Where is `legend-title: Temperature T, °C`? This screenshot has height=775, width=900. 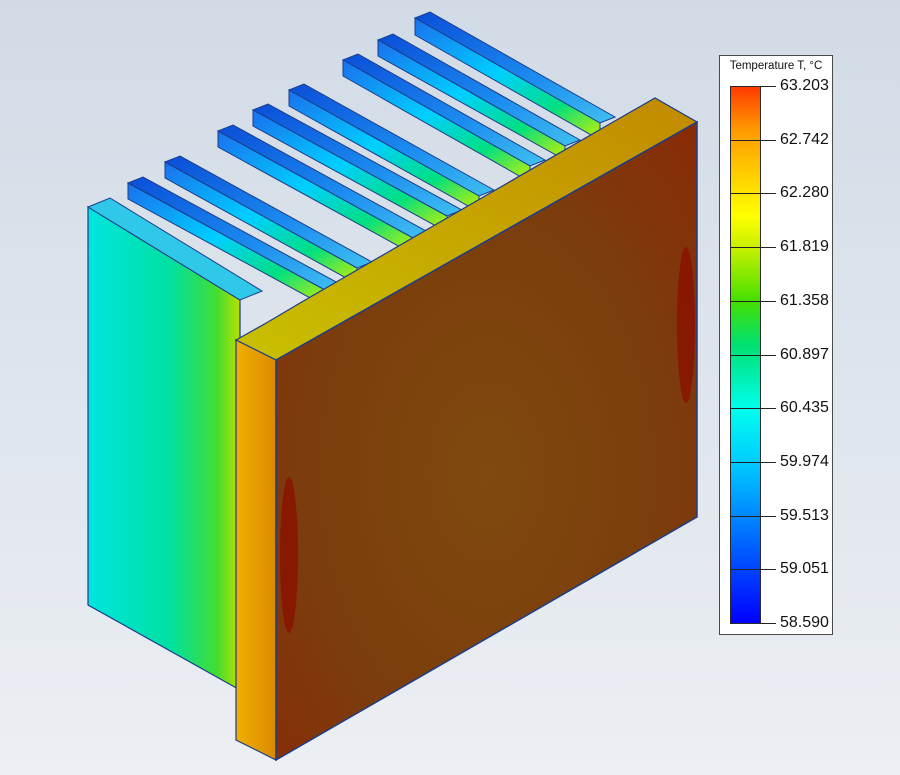
legend-title: Temperature T, °C is located at coordinates (776, 66).